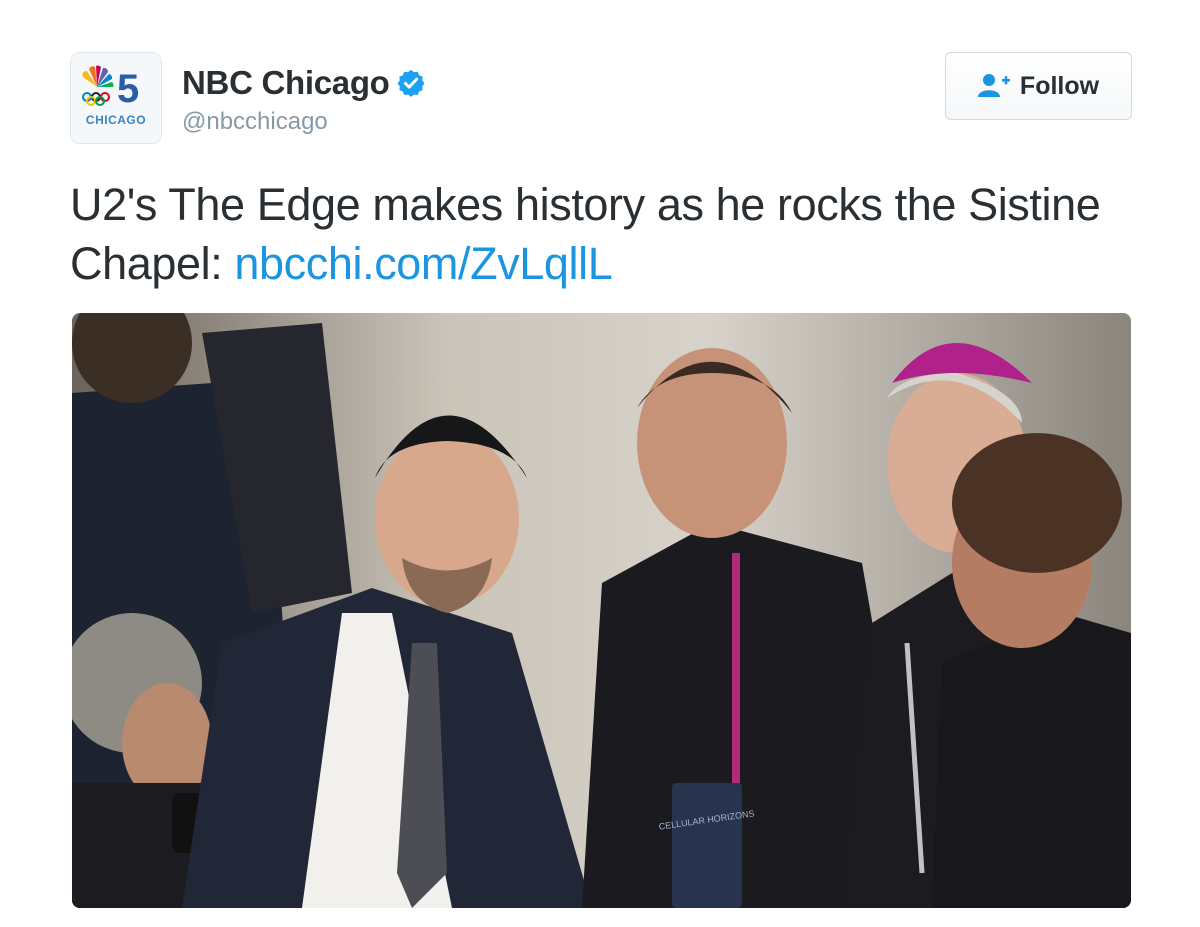  I want to click on verified-badge-icon, so click(411, 83).